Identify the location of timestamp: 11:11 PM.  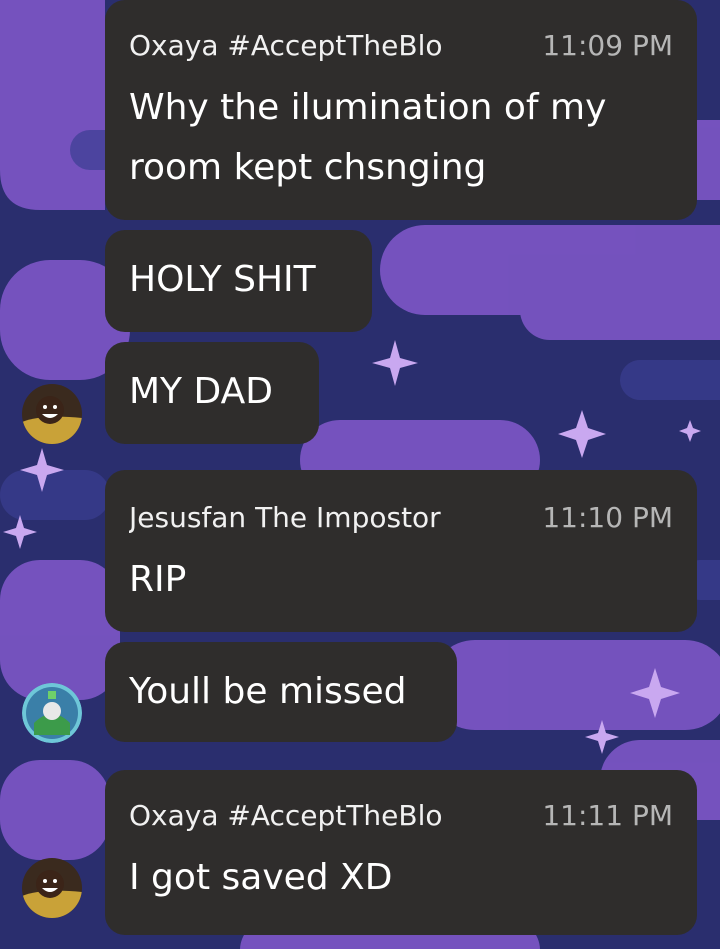
(607, 815).